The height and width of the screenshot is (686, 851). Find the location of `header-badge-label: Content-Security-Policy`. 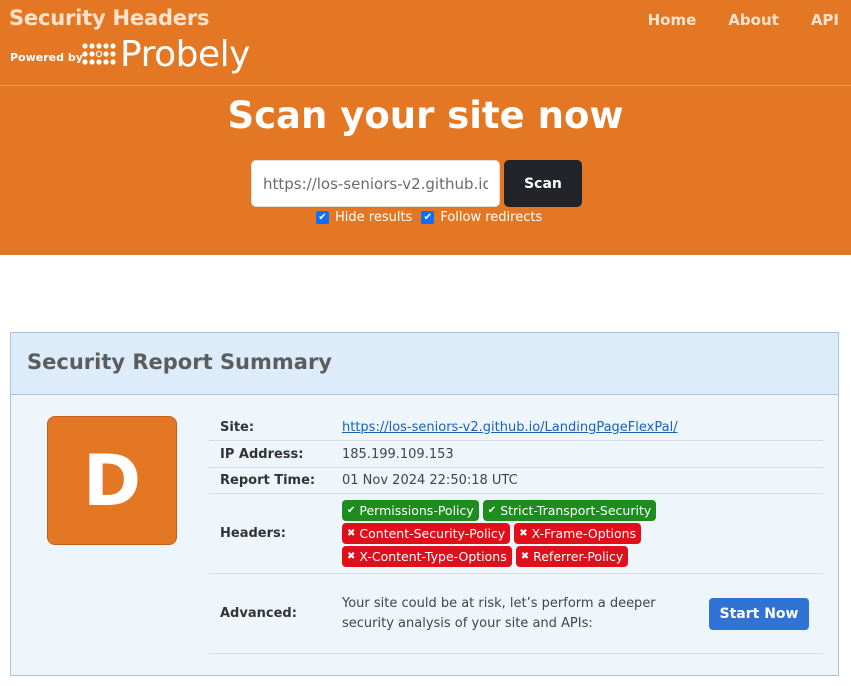

header-badge-label: Content-Security-Policy is located at coordinates (432, 533).